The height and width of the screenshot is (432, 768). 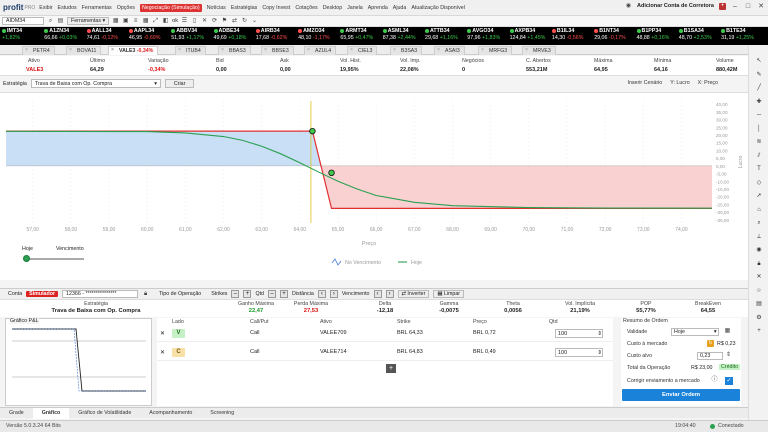 What do you see at coordinates (50, 21) in the screenshot?
I see `search-icon: ⌕` at bounding box center [50, 21].